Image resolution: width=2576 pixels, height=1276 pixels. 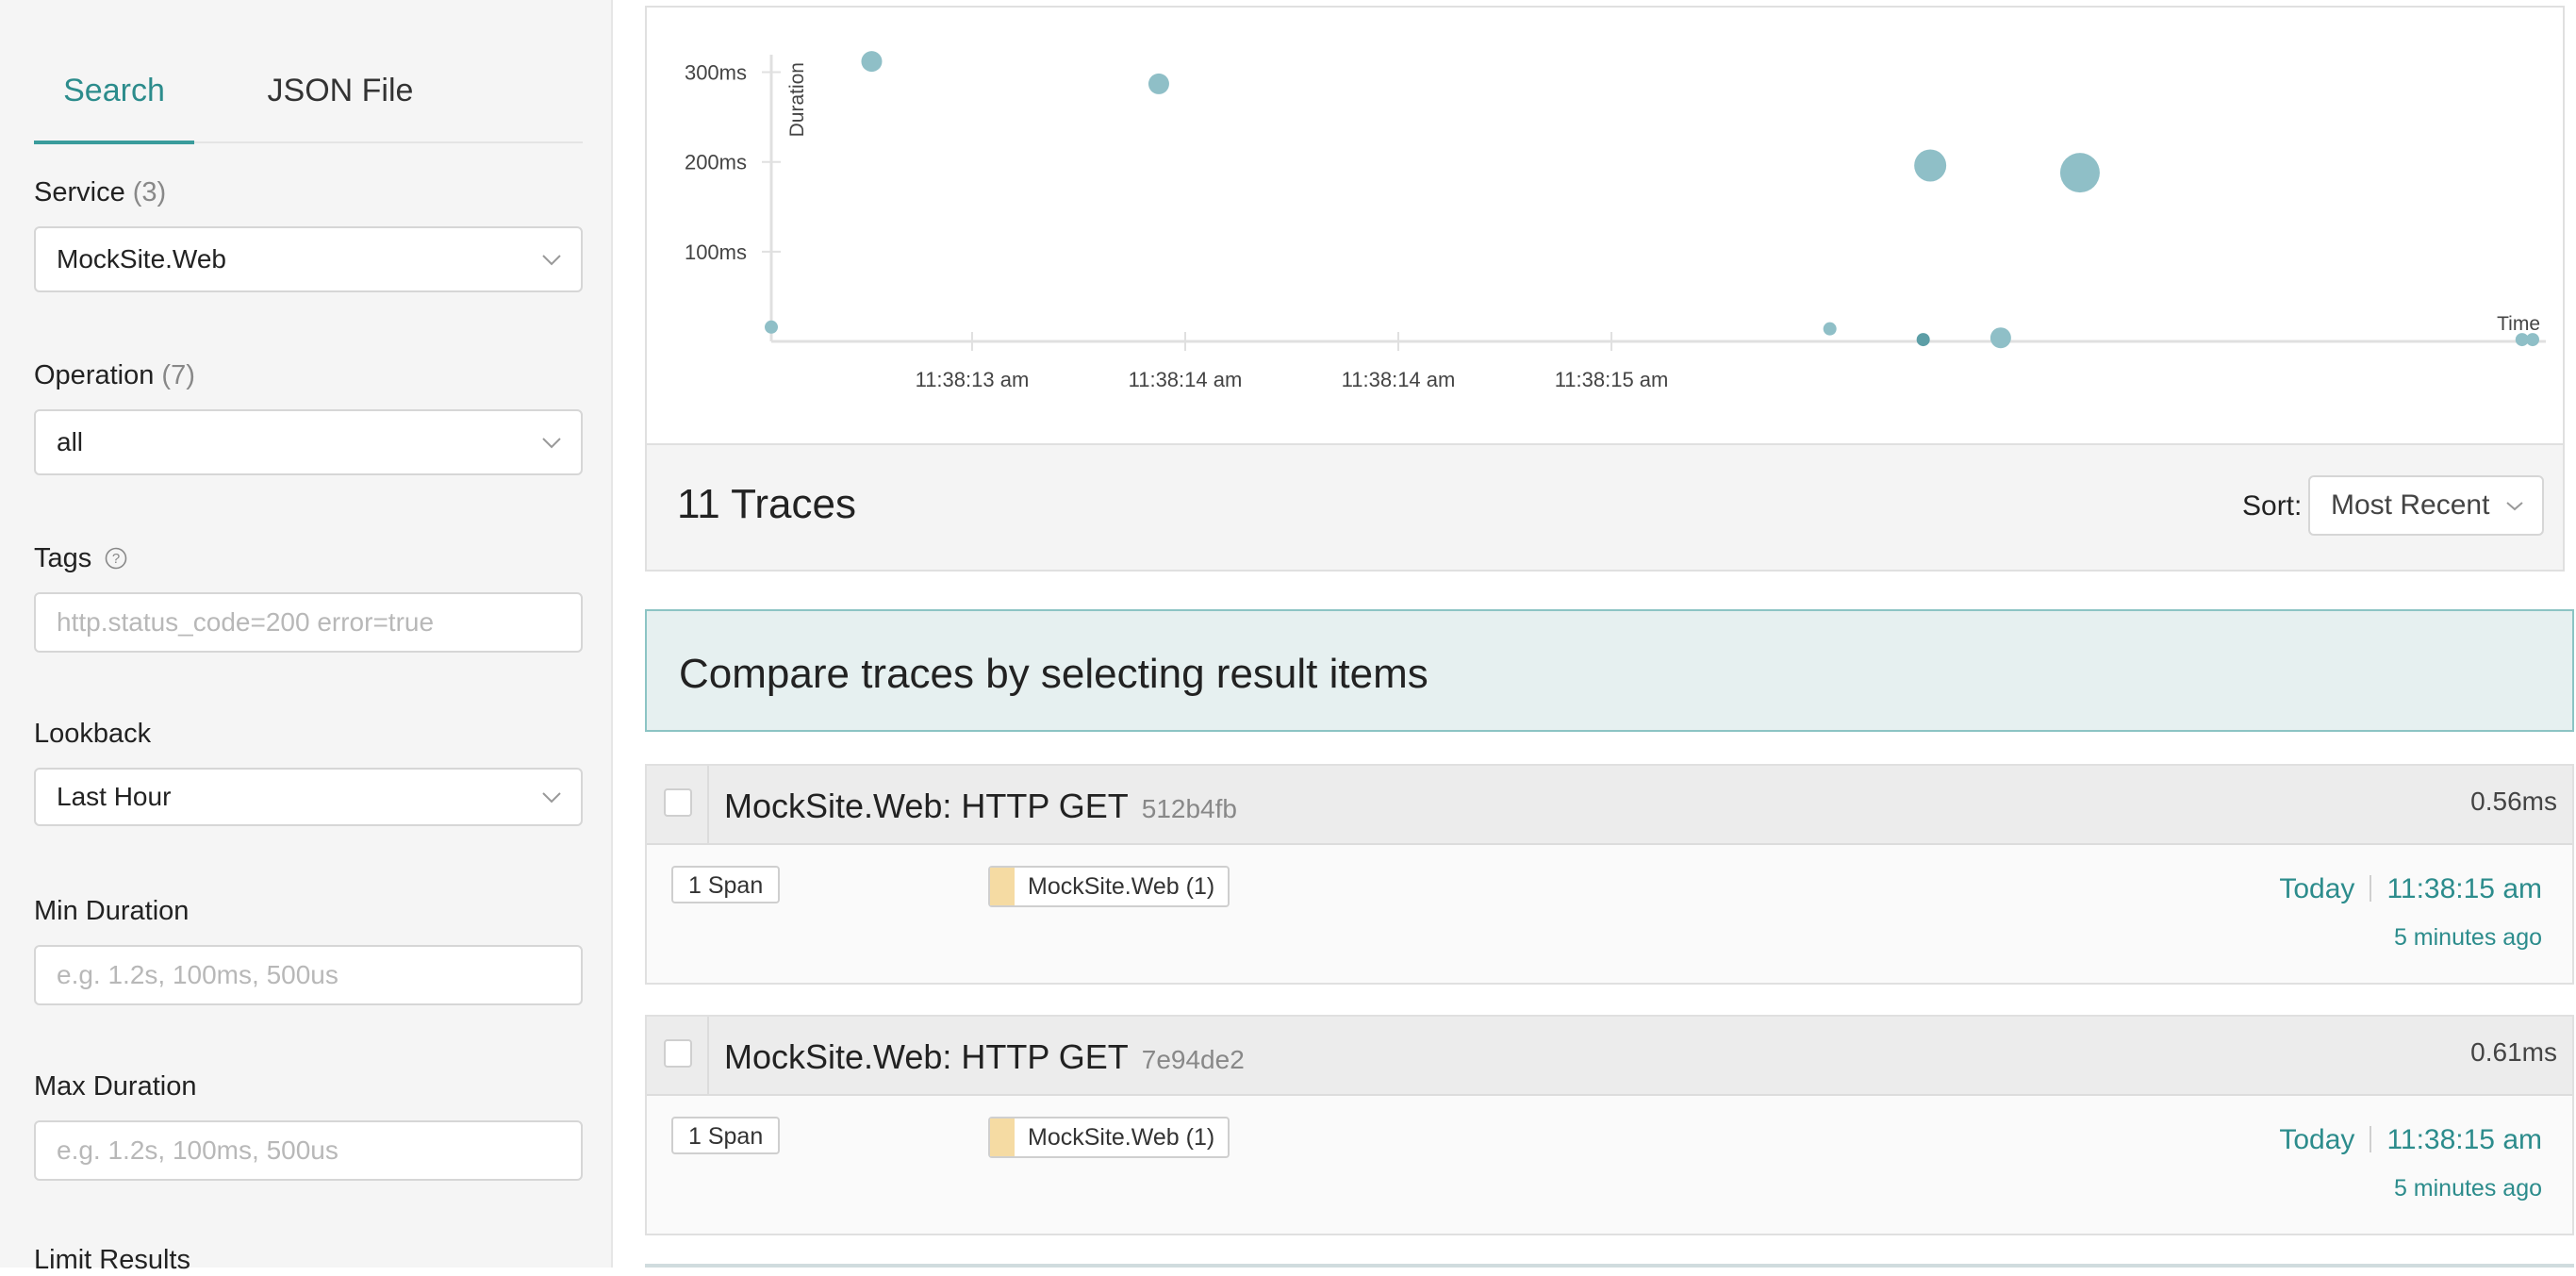 I want to click on trace-title: MockSite.Web: HTTP GET 7e94de2, so click(x=984, y=1057).